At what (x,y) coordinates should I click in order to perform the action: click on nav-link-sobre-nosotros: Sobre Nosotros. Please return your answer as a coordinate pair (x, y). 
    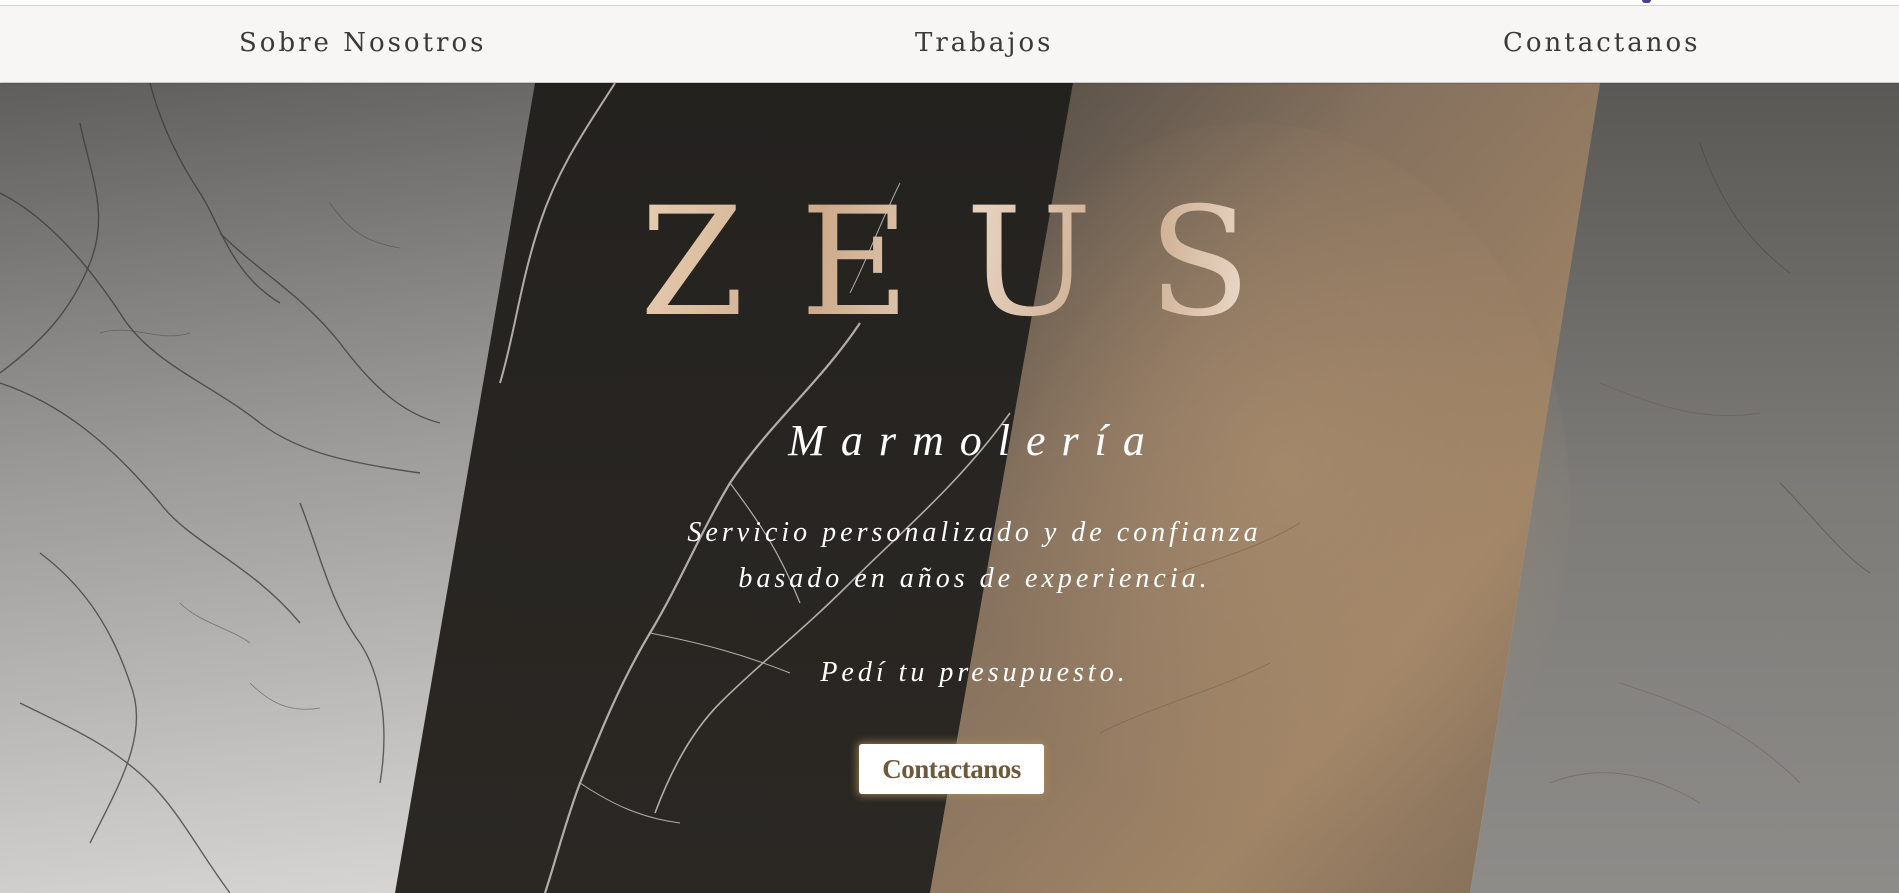
    Looking at the image, I should click on (362, 43).